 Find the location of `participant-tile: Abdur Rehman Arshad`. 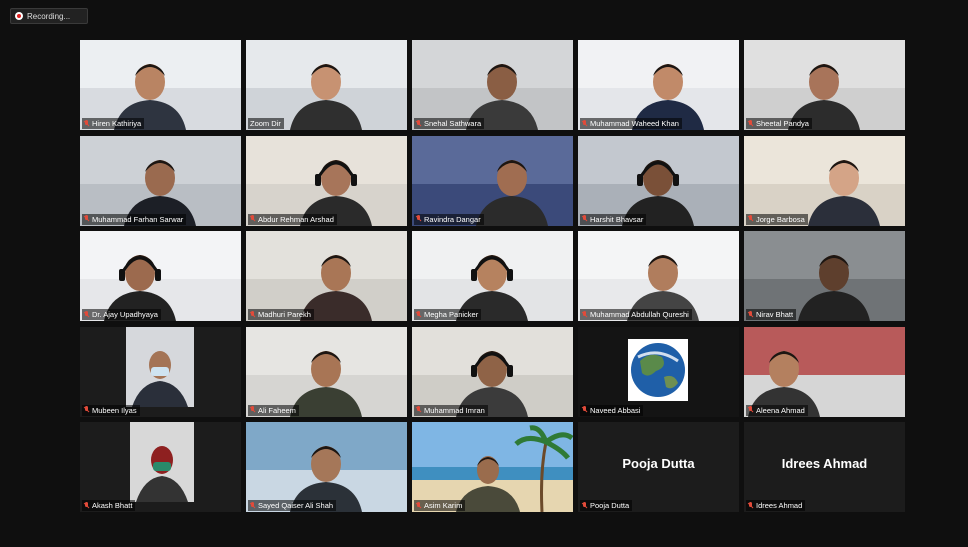

participant-tile: Abdur Rehman Arshad is located at coordinates (326, 180).